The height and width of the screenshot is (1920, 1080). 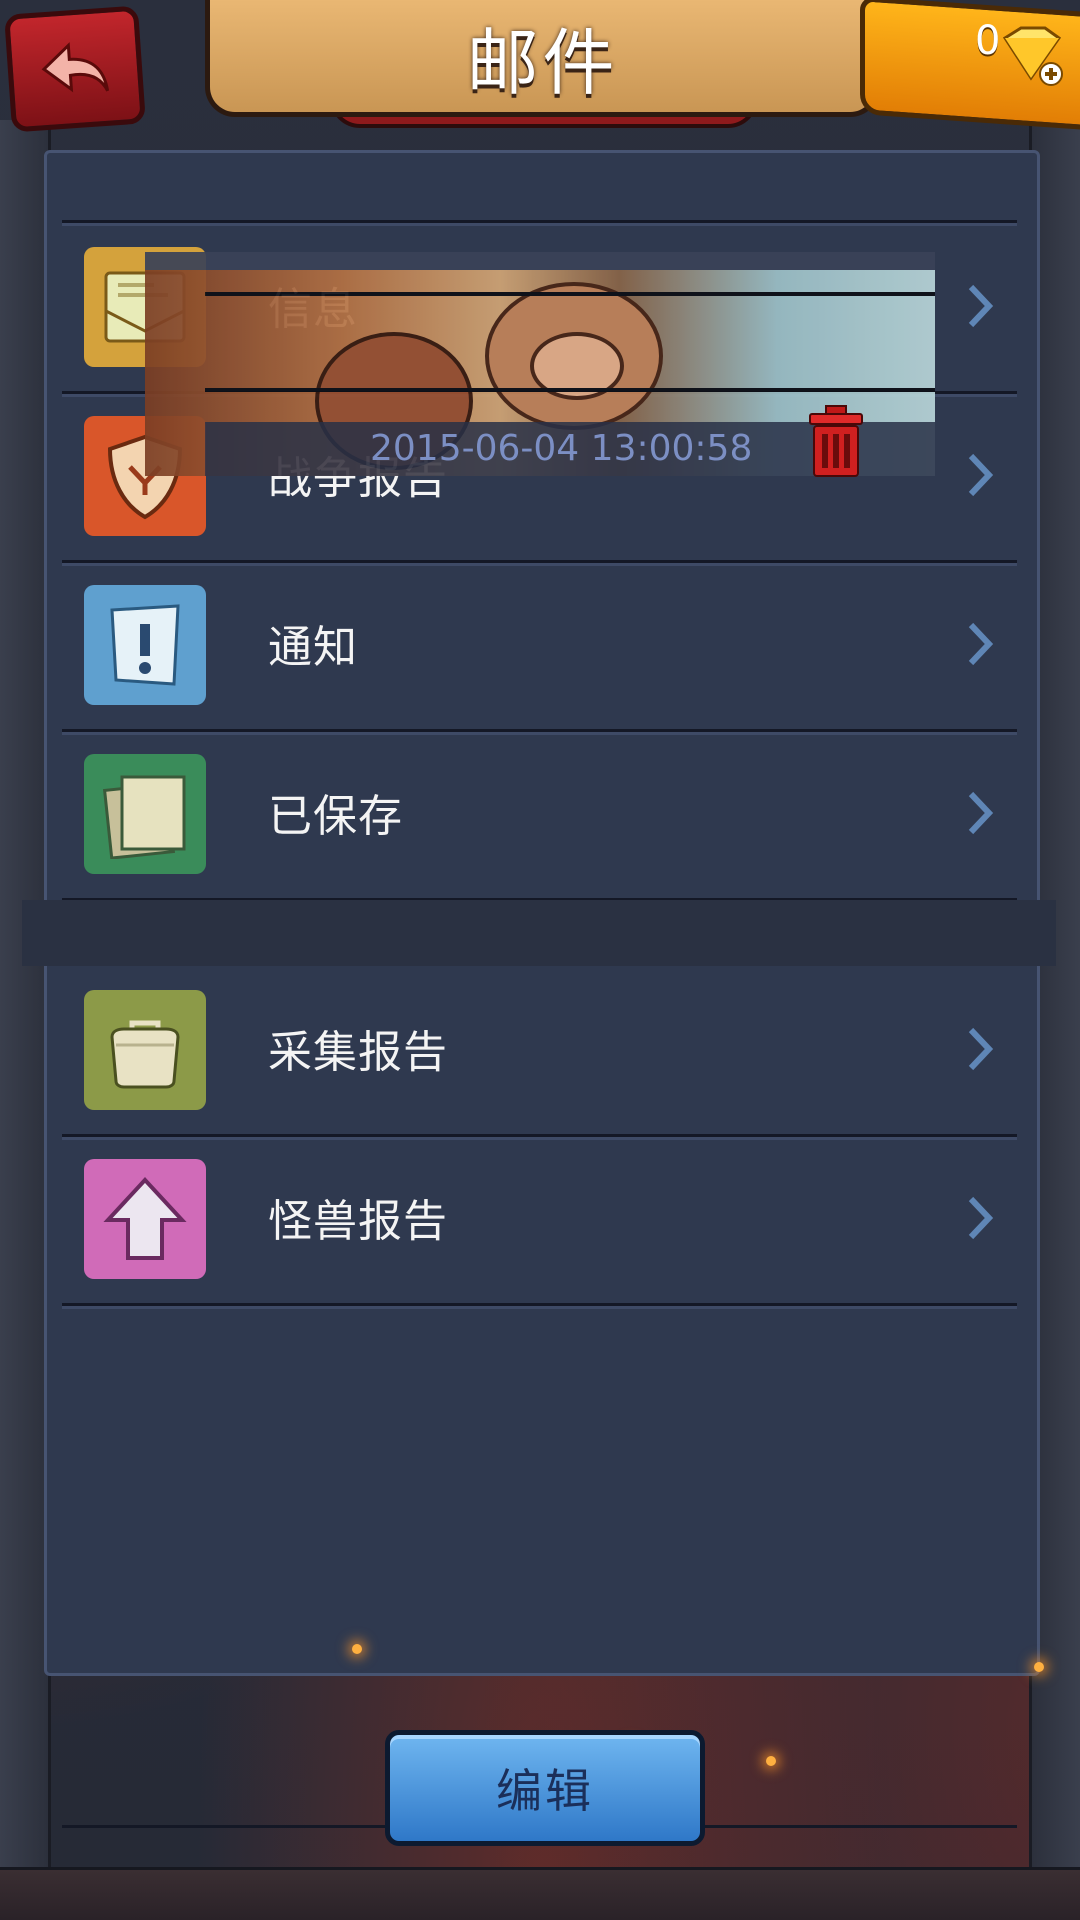 What do you see at coordinates (539, 933) in the screenshot?
I see `section-divider` at bounding box center [539, 933].